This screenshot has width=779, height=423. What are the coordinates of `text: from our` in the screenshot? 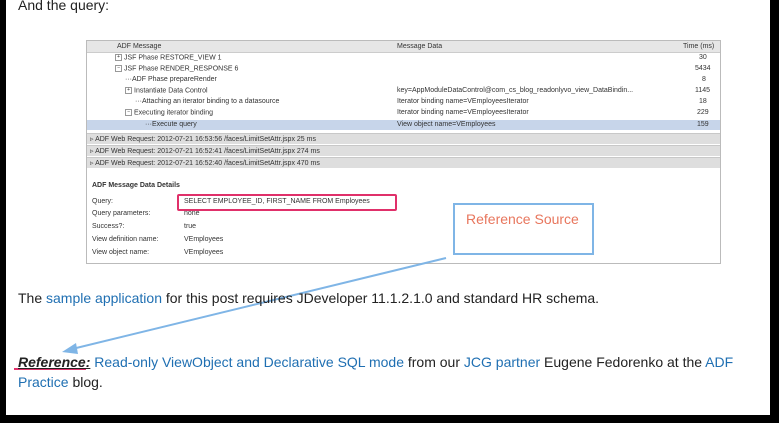 It's located at (433, 362).